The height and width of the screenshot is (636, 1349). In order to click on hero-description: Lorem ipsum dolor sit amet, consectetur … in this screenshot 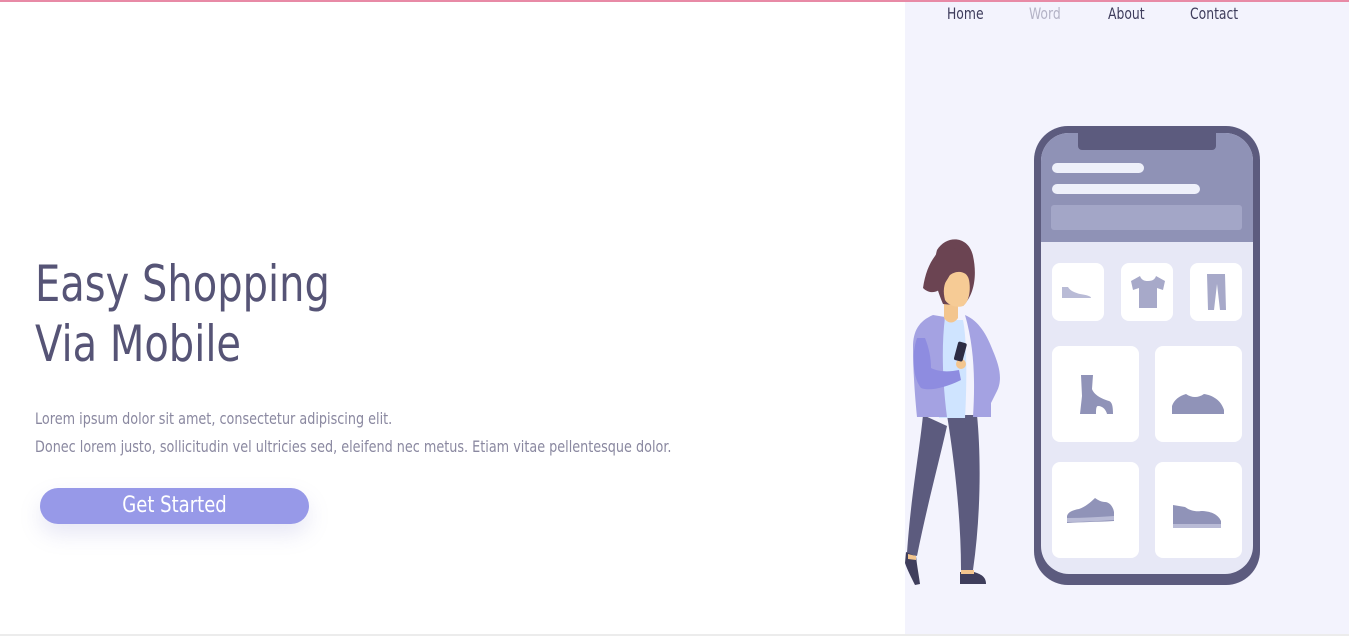, I will do `click(353, 433)`.